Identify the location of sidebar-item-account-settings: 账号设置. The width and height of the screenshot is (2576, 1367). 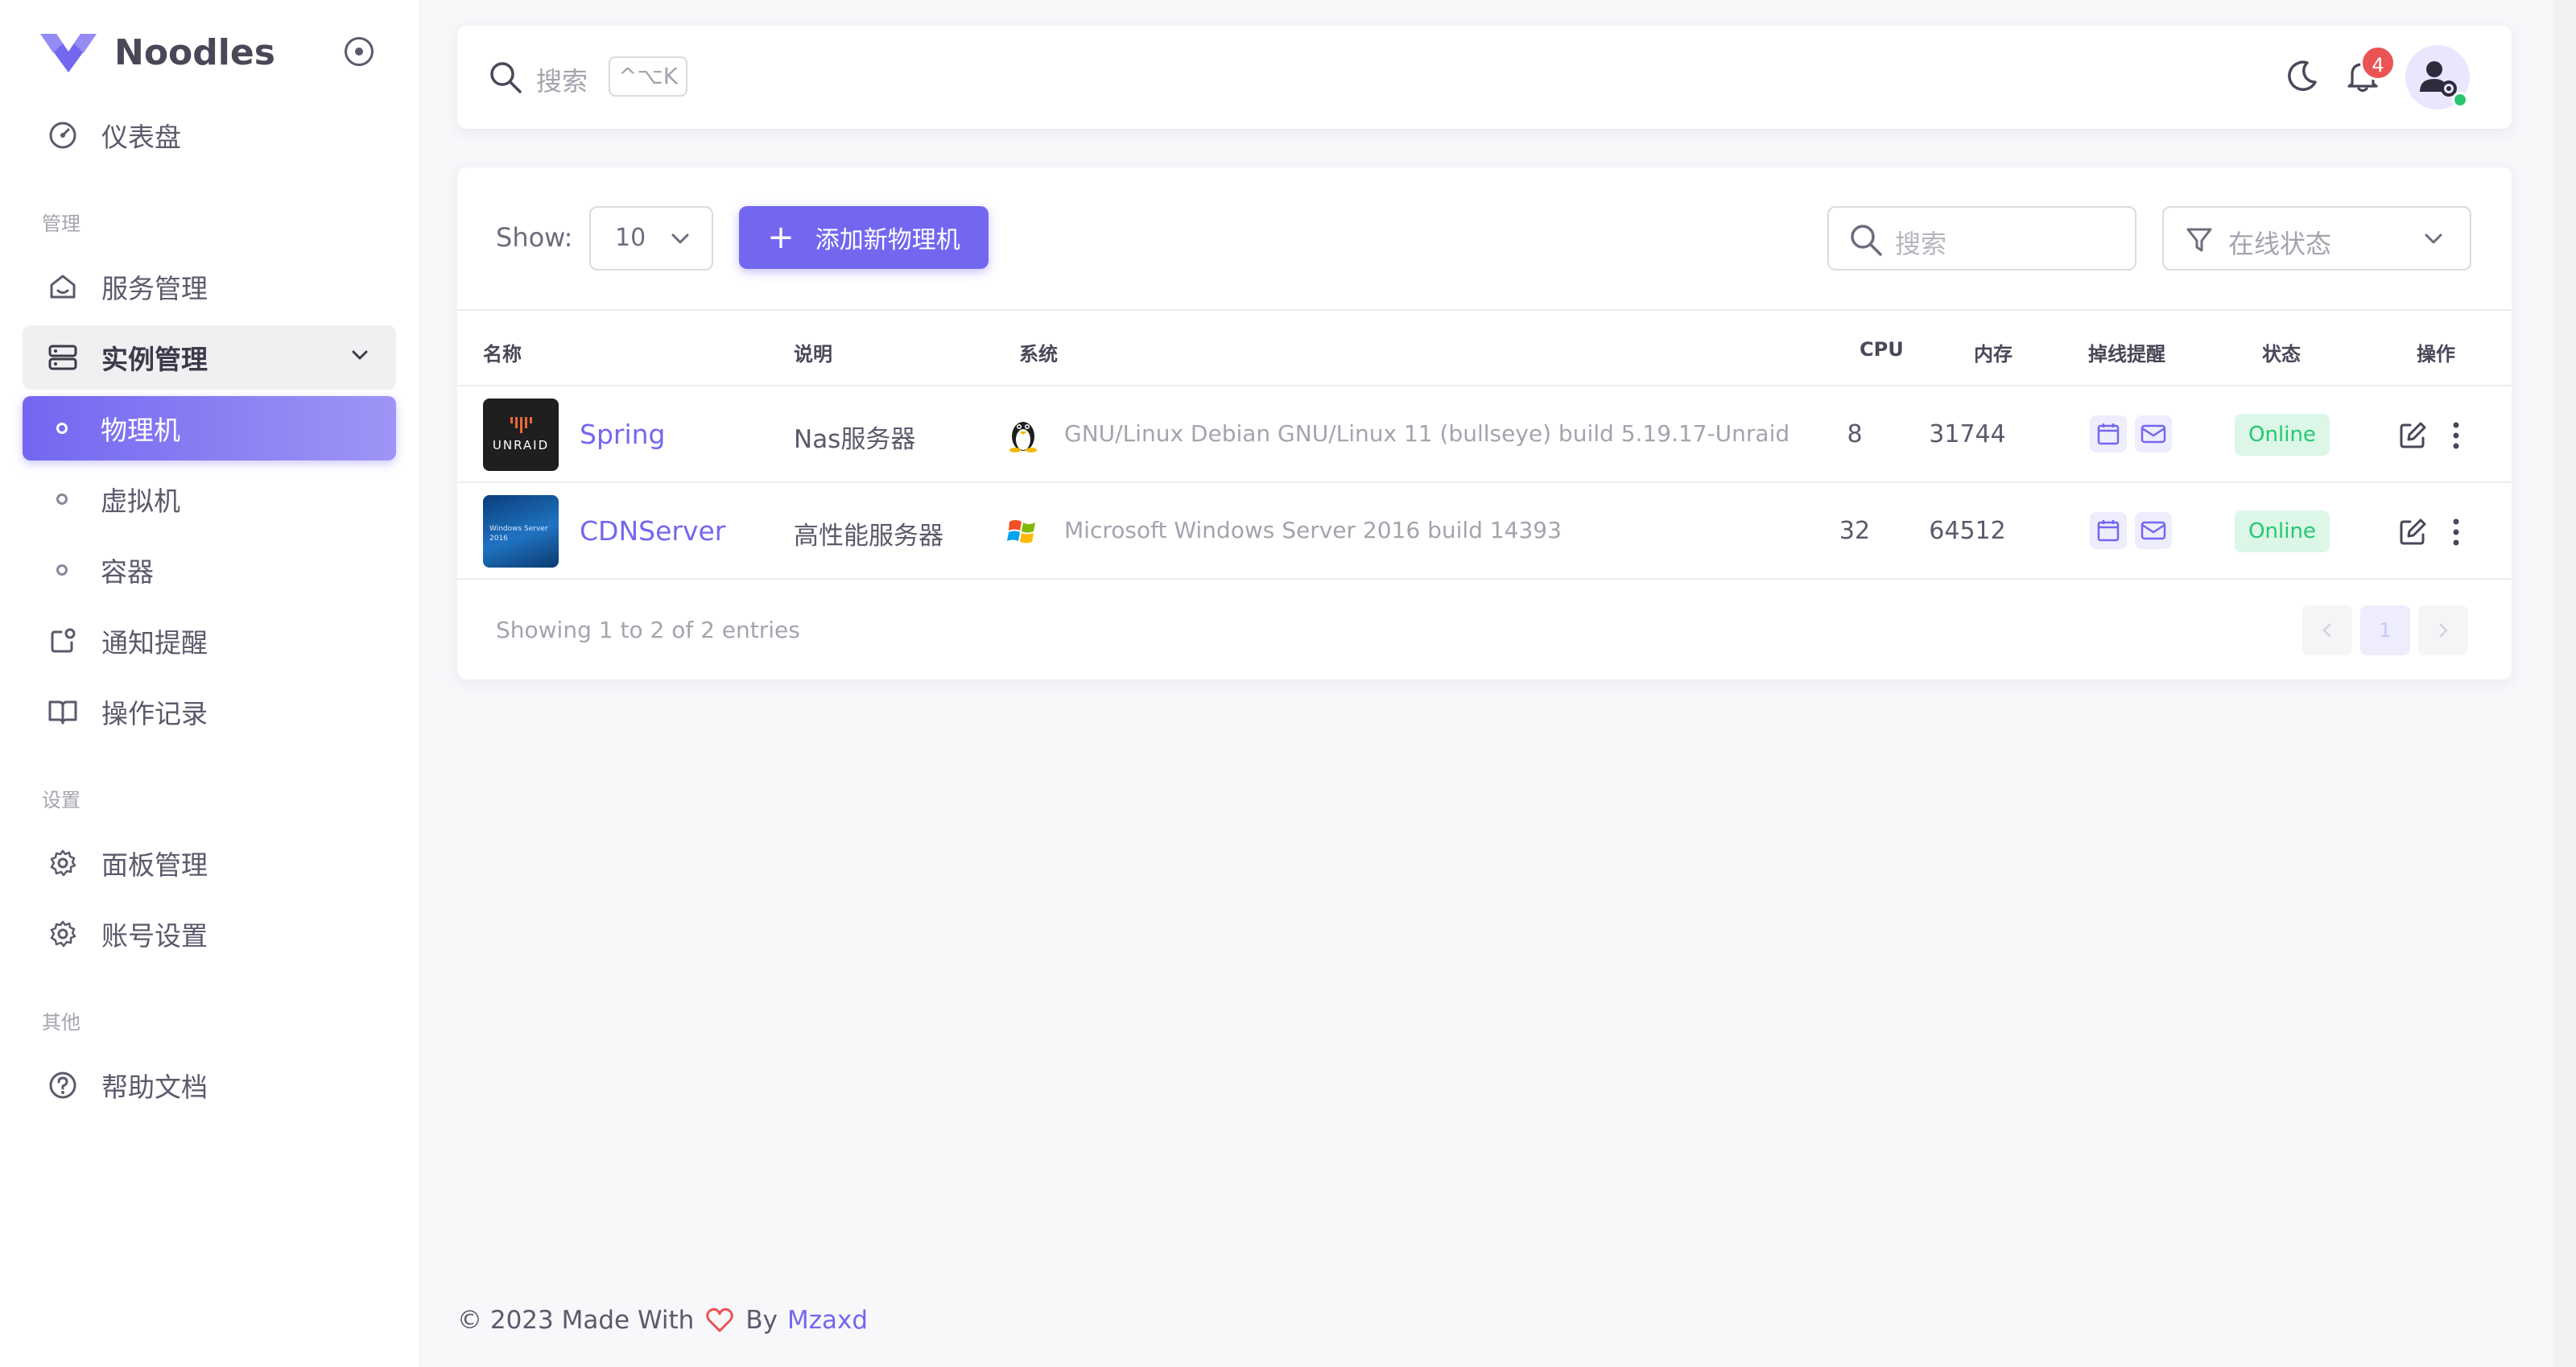
(209, 934).